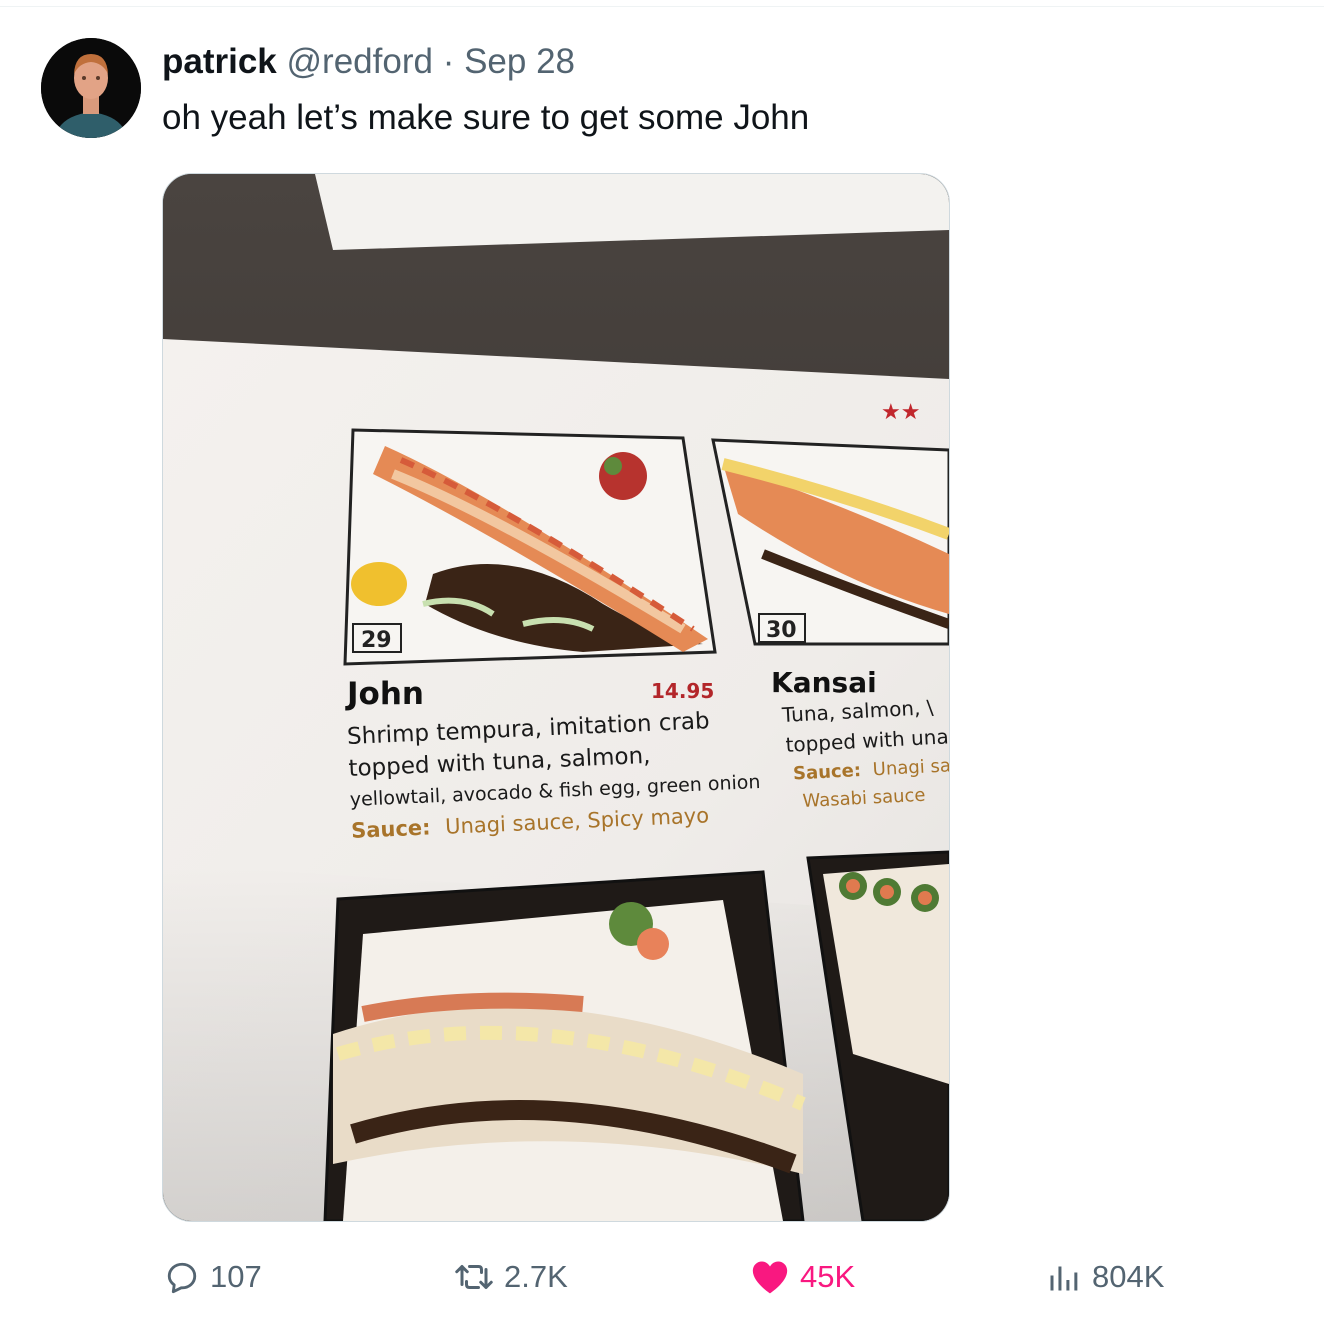 This screenshot has height=1320, width=1324. Describe the element at coordinates (770, 1277) in the screenshot. I see `heart-icon` at that location.